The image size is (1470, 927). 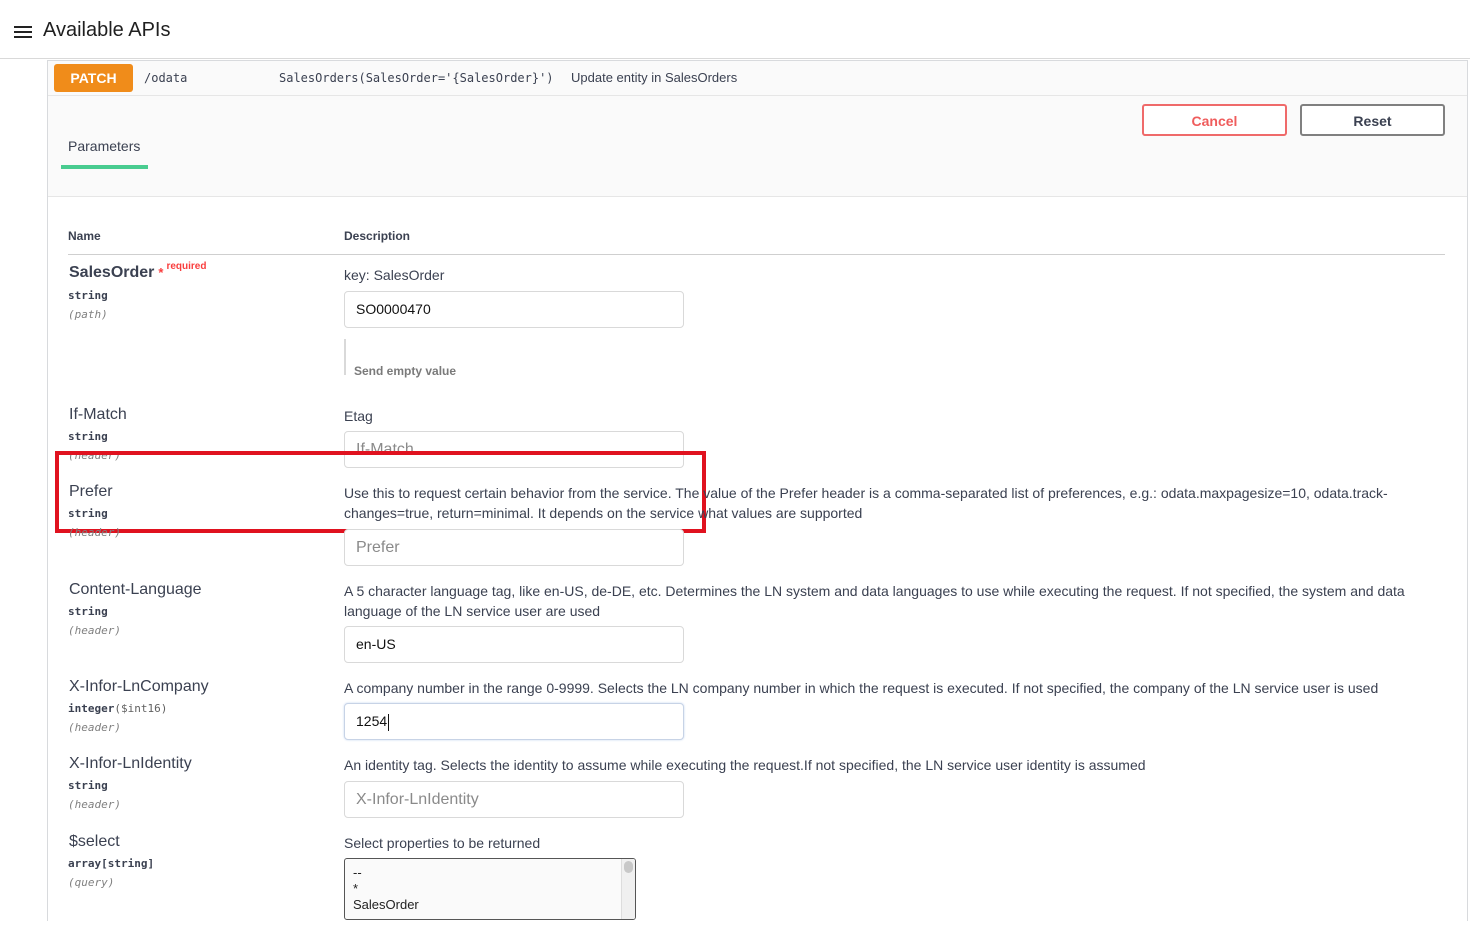 What do you see at coordinates (186, 266) in the screenshot?
I see `required-label: required` at bounding box center [186, 266].